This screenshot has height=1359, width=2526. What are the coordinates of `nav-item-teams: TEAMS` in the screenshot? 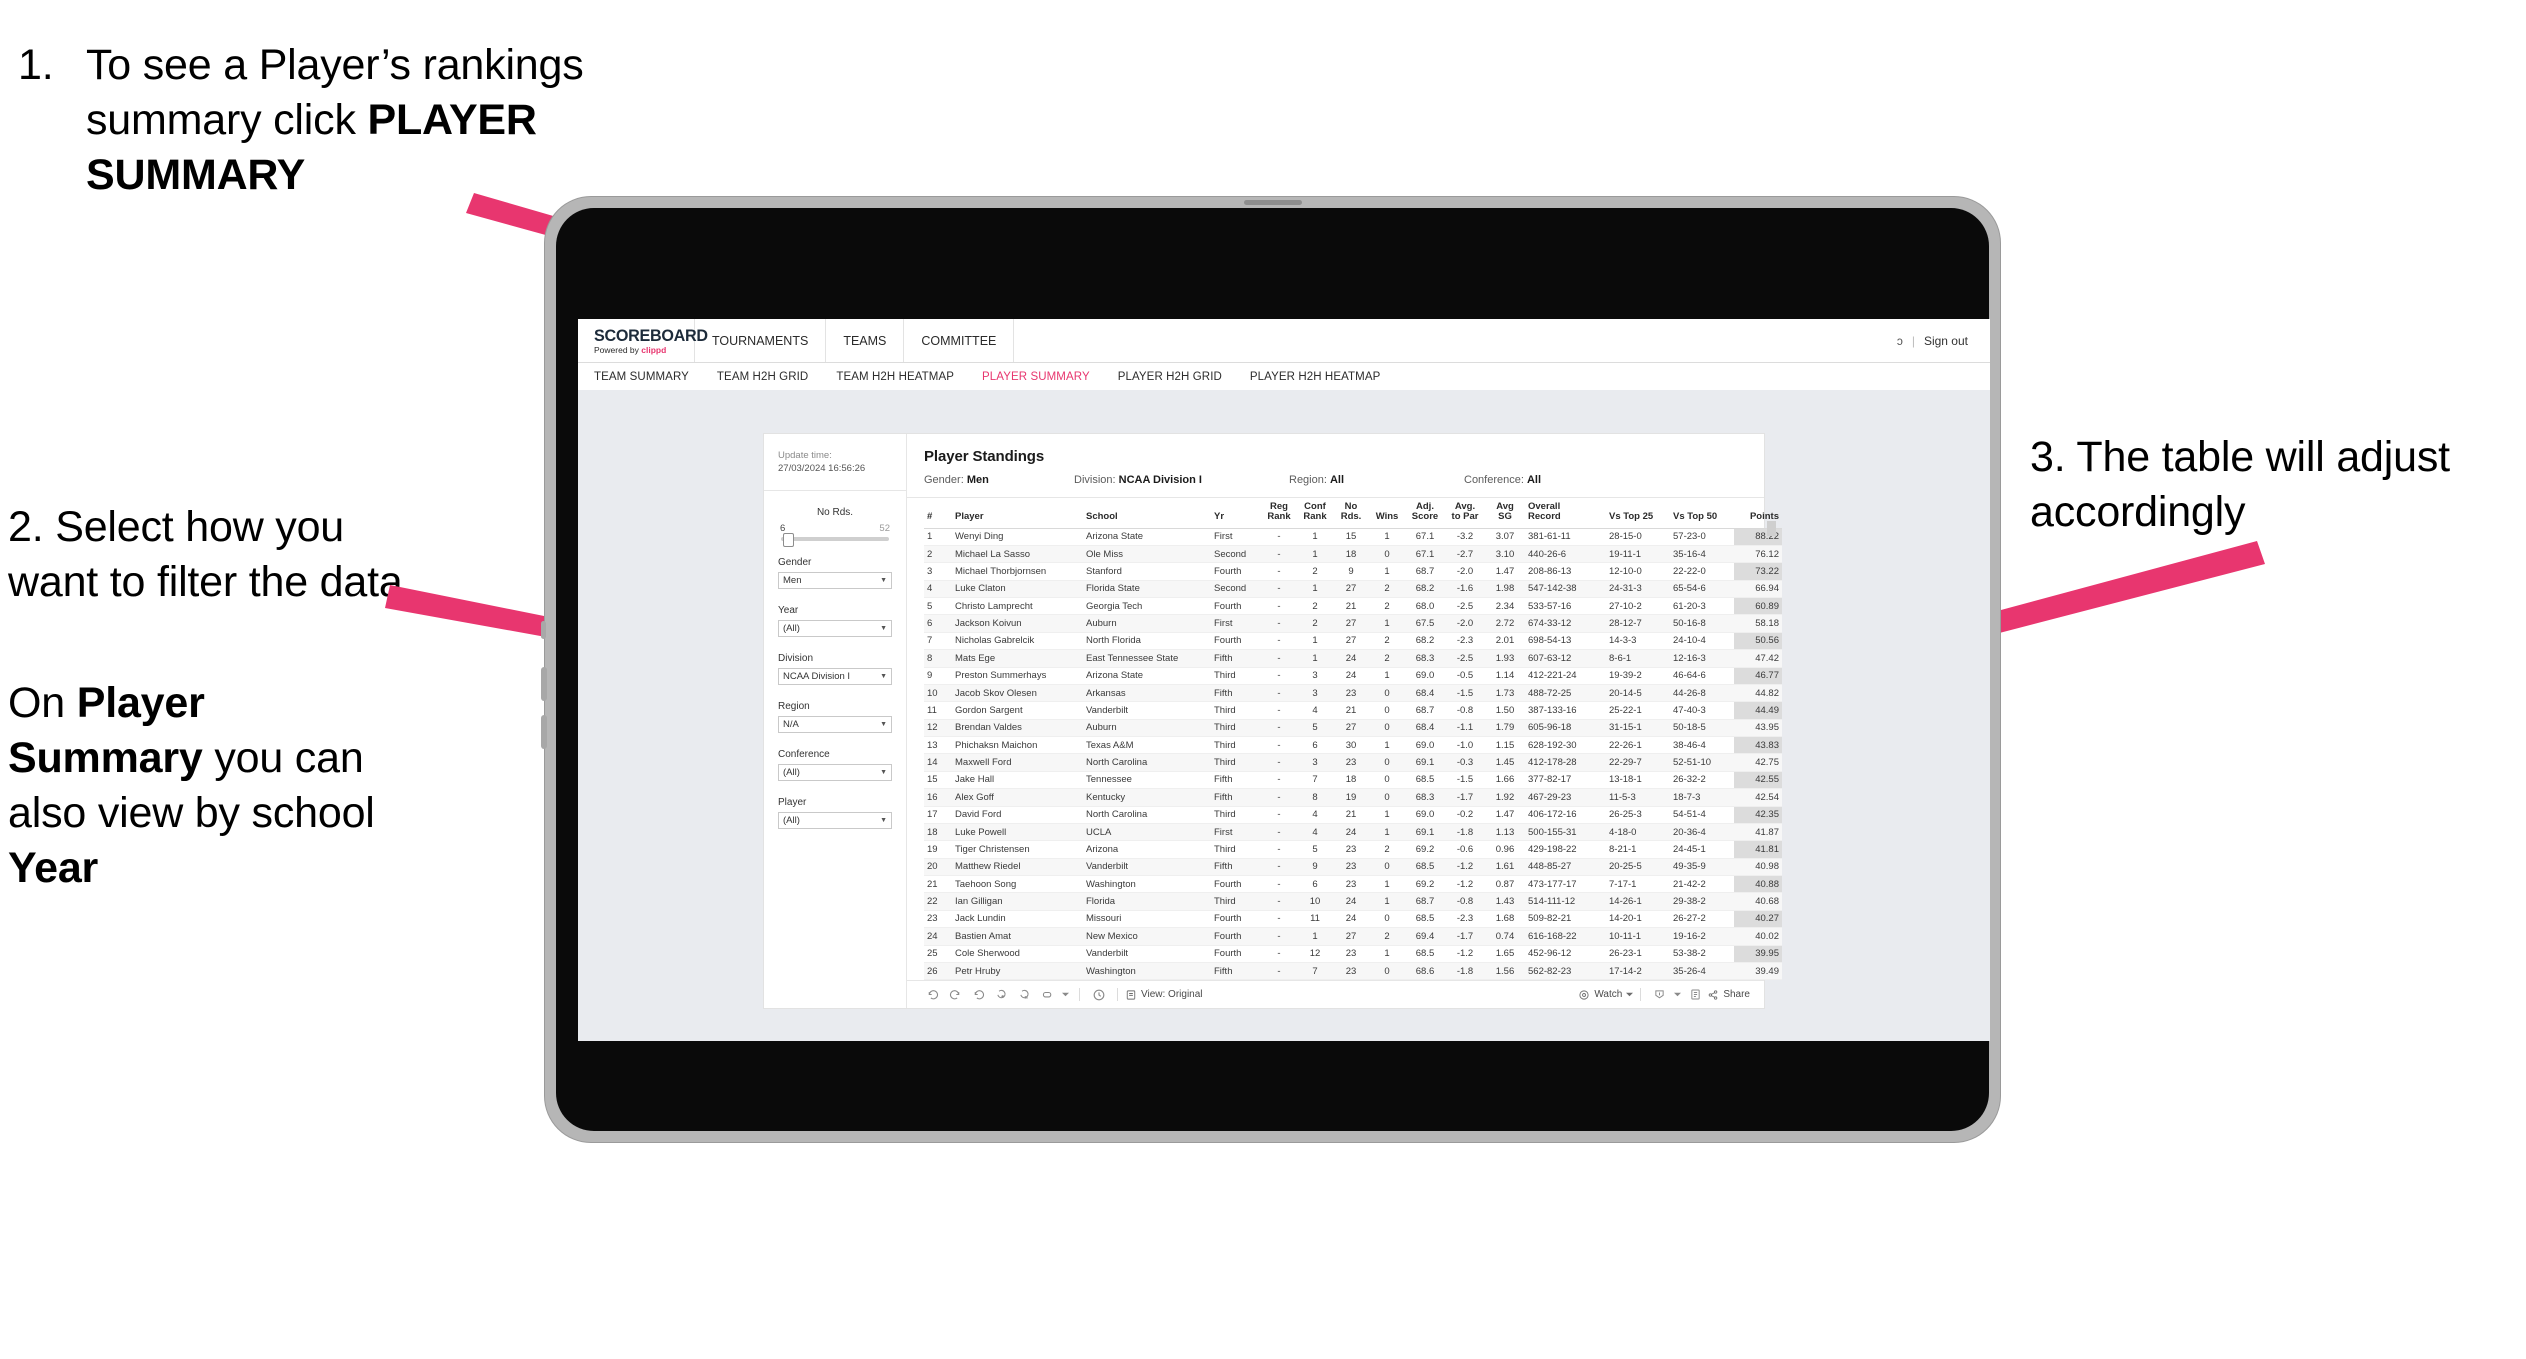 It's located at (865, 340).